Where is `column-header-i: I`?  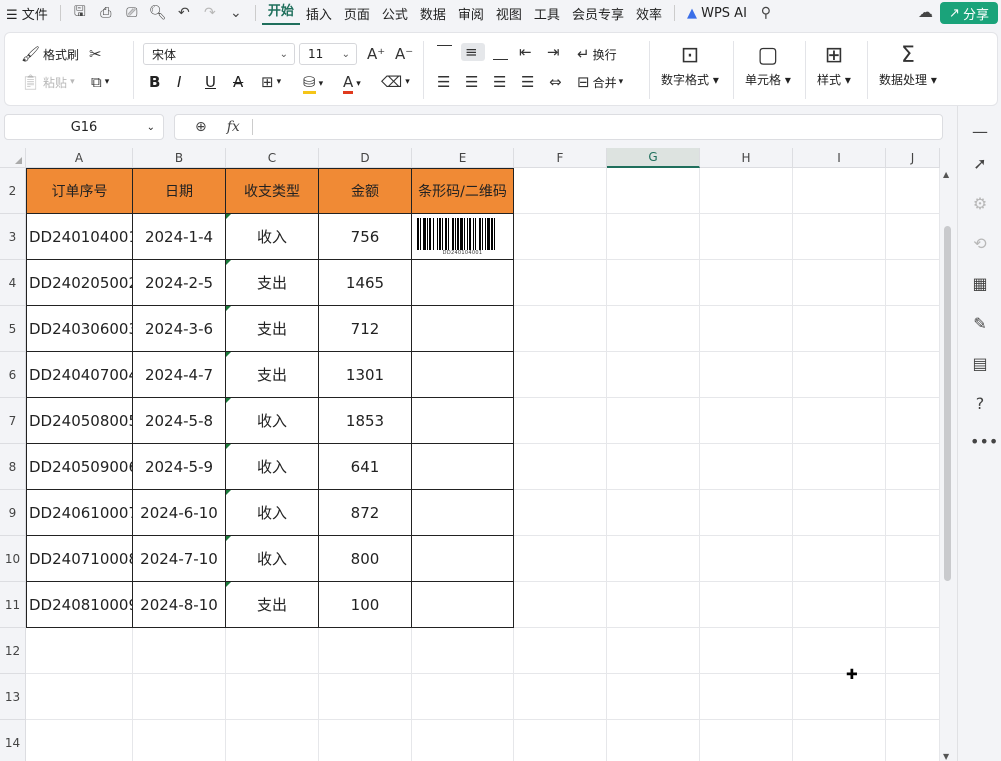
column-header-i: I is located at coordinates (839, 158).